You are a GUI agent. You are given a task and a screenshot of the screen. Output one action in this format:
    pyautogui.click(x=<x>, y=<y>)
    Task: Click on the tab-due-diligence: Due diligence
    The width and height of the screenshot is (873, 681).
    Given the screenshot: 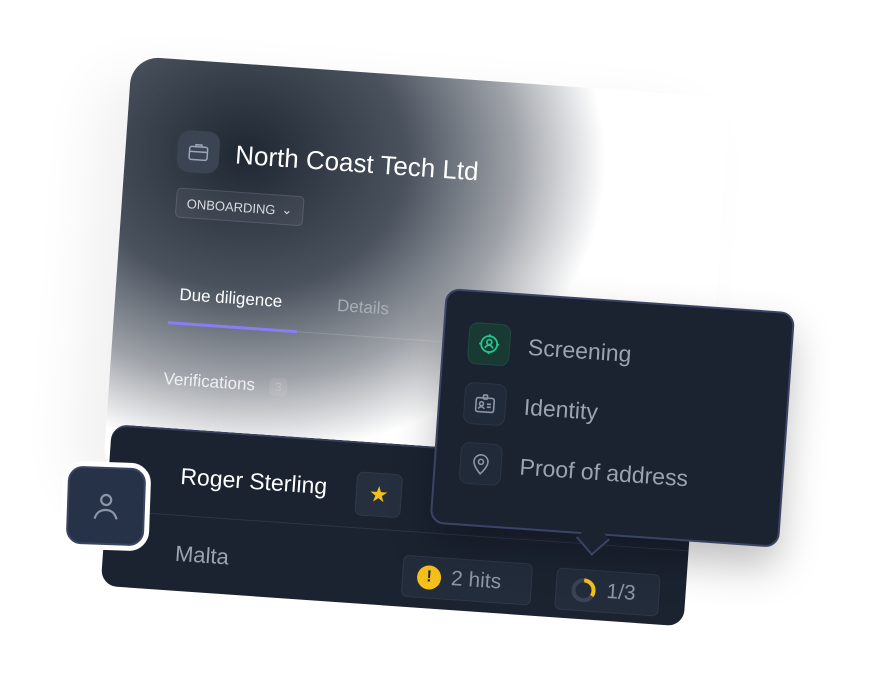 What is the action you would take?
    pyautogui.click(x=231, y=298)
    